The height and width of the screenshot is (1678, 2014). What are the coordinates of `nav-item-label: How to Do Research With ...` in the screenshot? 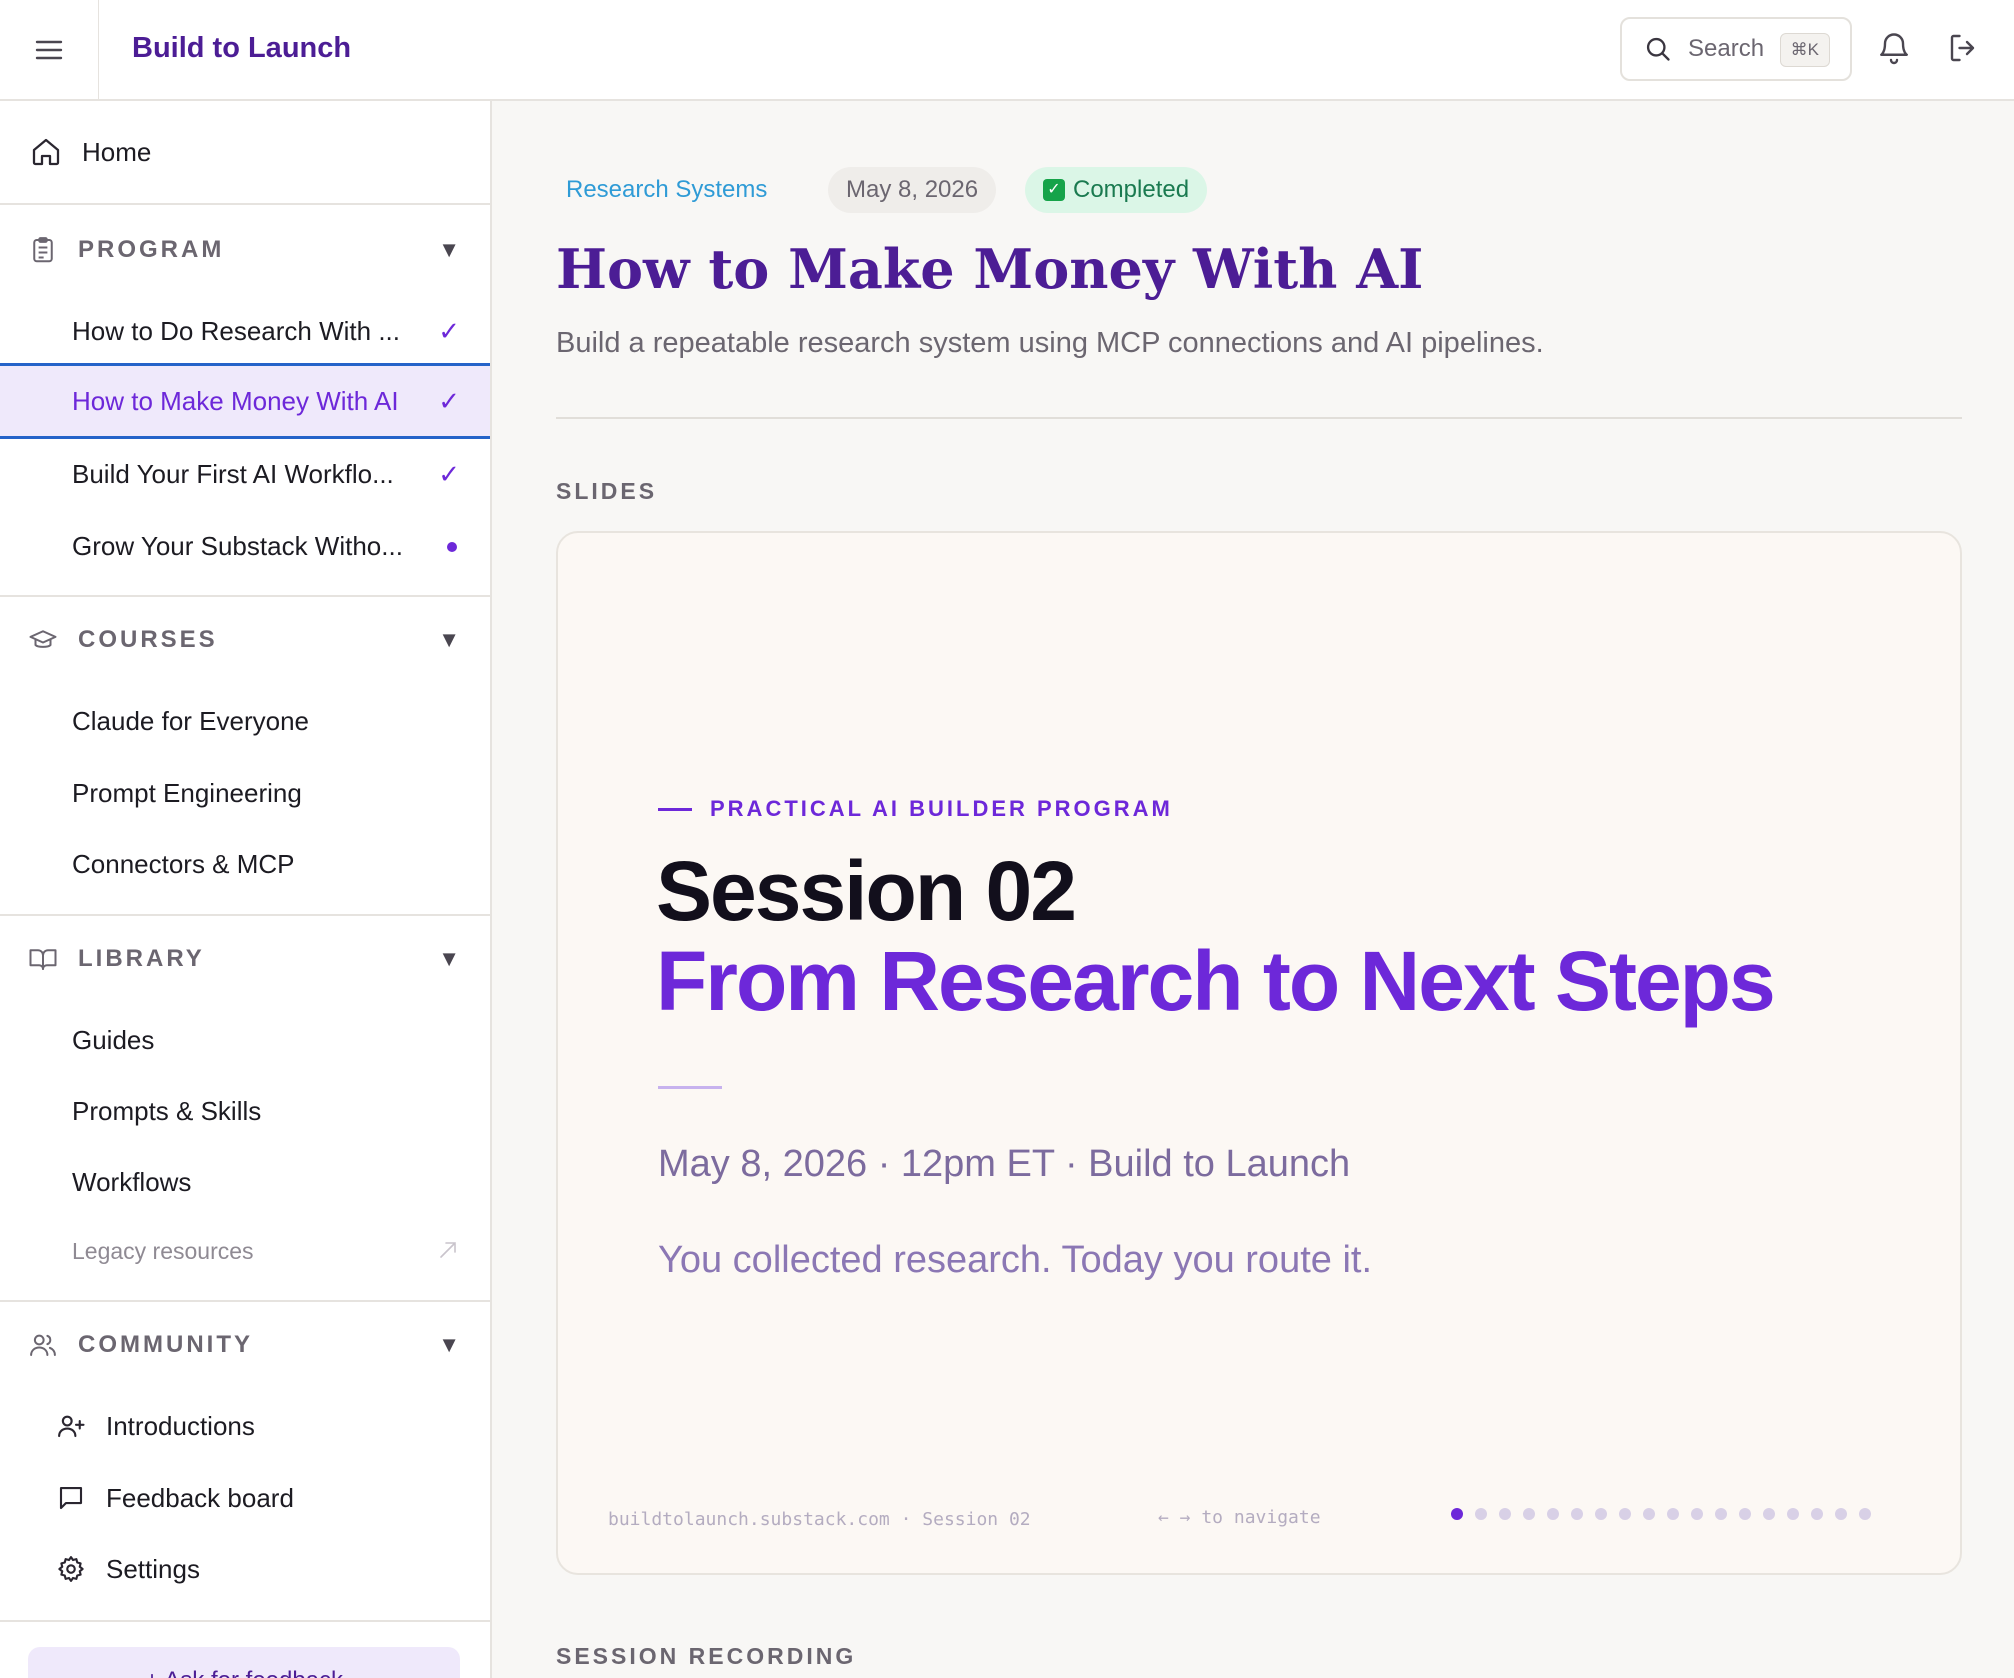 It's located at (236, 330).